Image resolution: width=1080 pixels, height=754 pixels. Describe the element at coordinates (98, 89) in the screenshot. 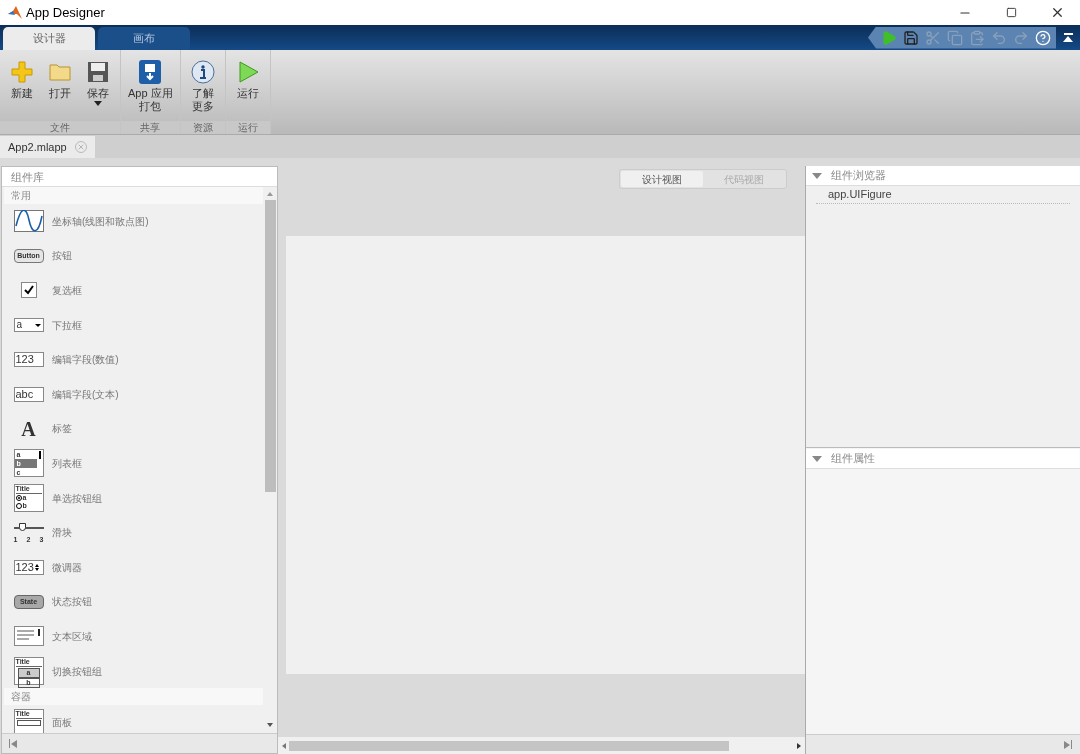

I see `ribbon-button: 保存` at that location.